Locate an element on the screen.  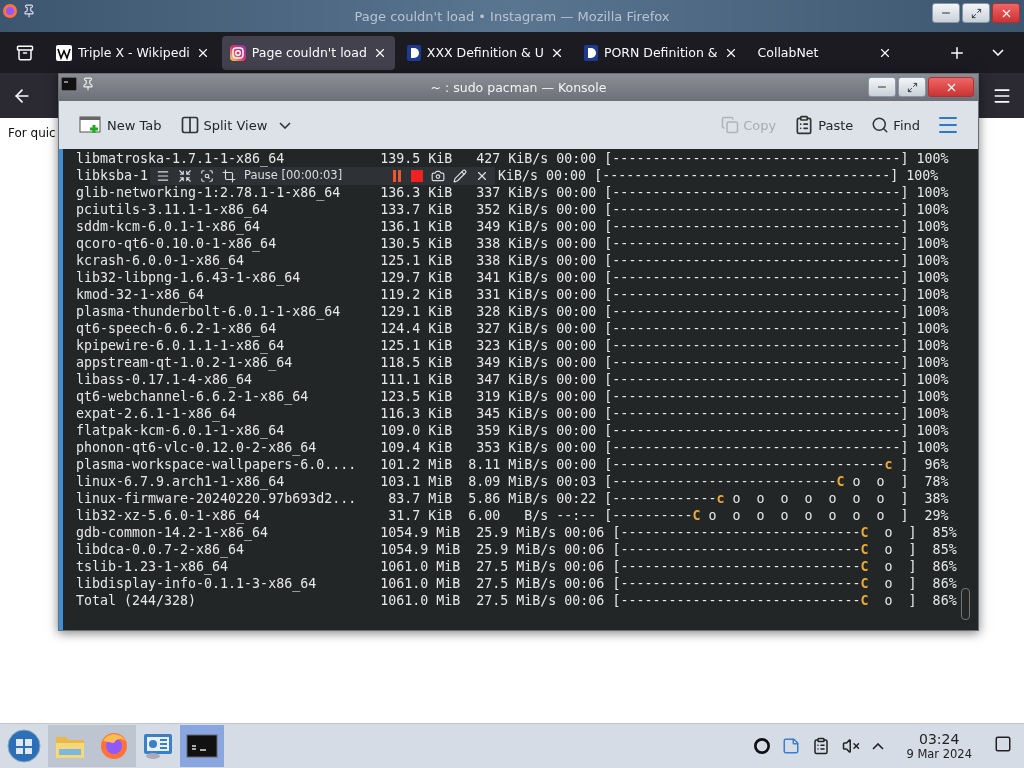
terminal-line: flatpak-kcm-6.0.1-1-x86_64 109.0 KiB 359 KiB/s 00:00 [------------------------------------] 100% is located at coordinates (512, 430).